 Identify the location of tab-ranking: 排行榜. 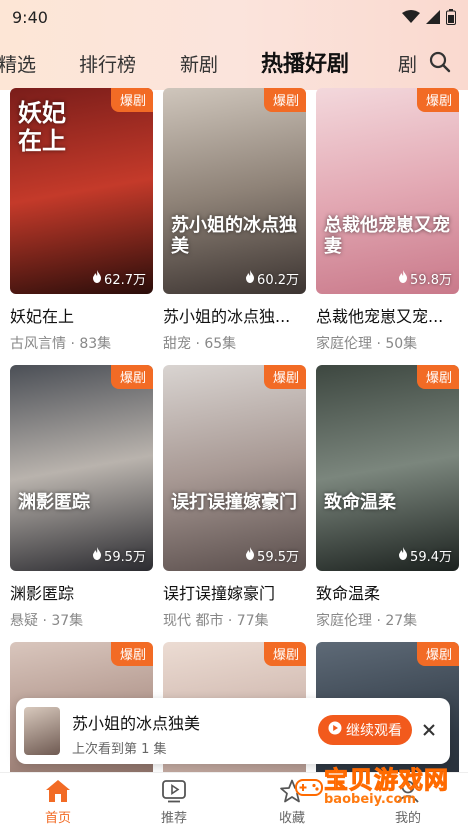
(107, 63).